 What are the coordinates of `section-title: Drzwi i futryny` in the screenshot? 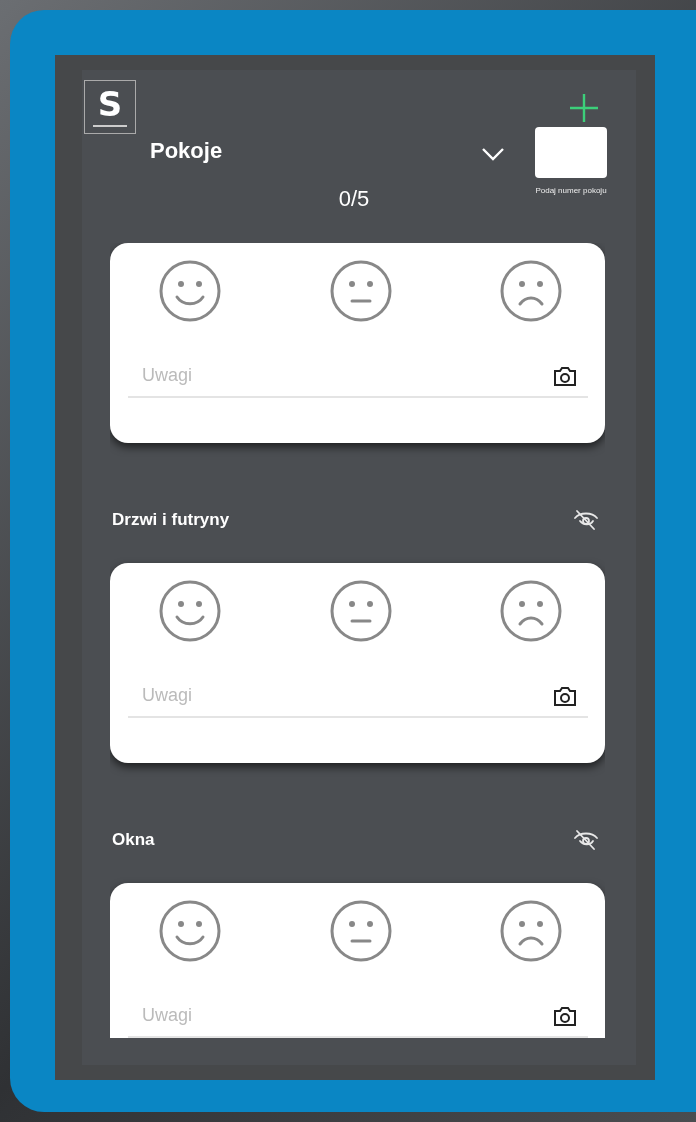 It's located at (171, 520).